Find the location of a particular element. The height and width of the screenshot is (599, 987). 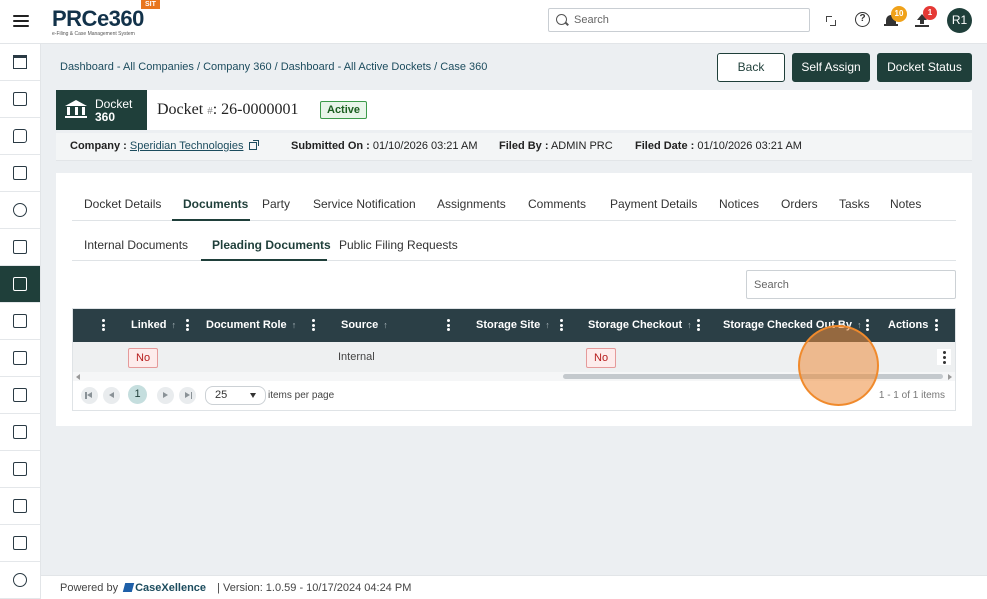

submitted-label: Submitted On : is located at coordinates (330, 146).